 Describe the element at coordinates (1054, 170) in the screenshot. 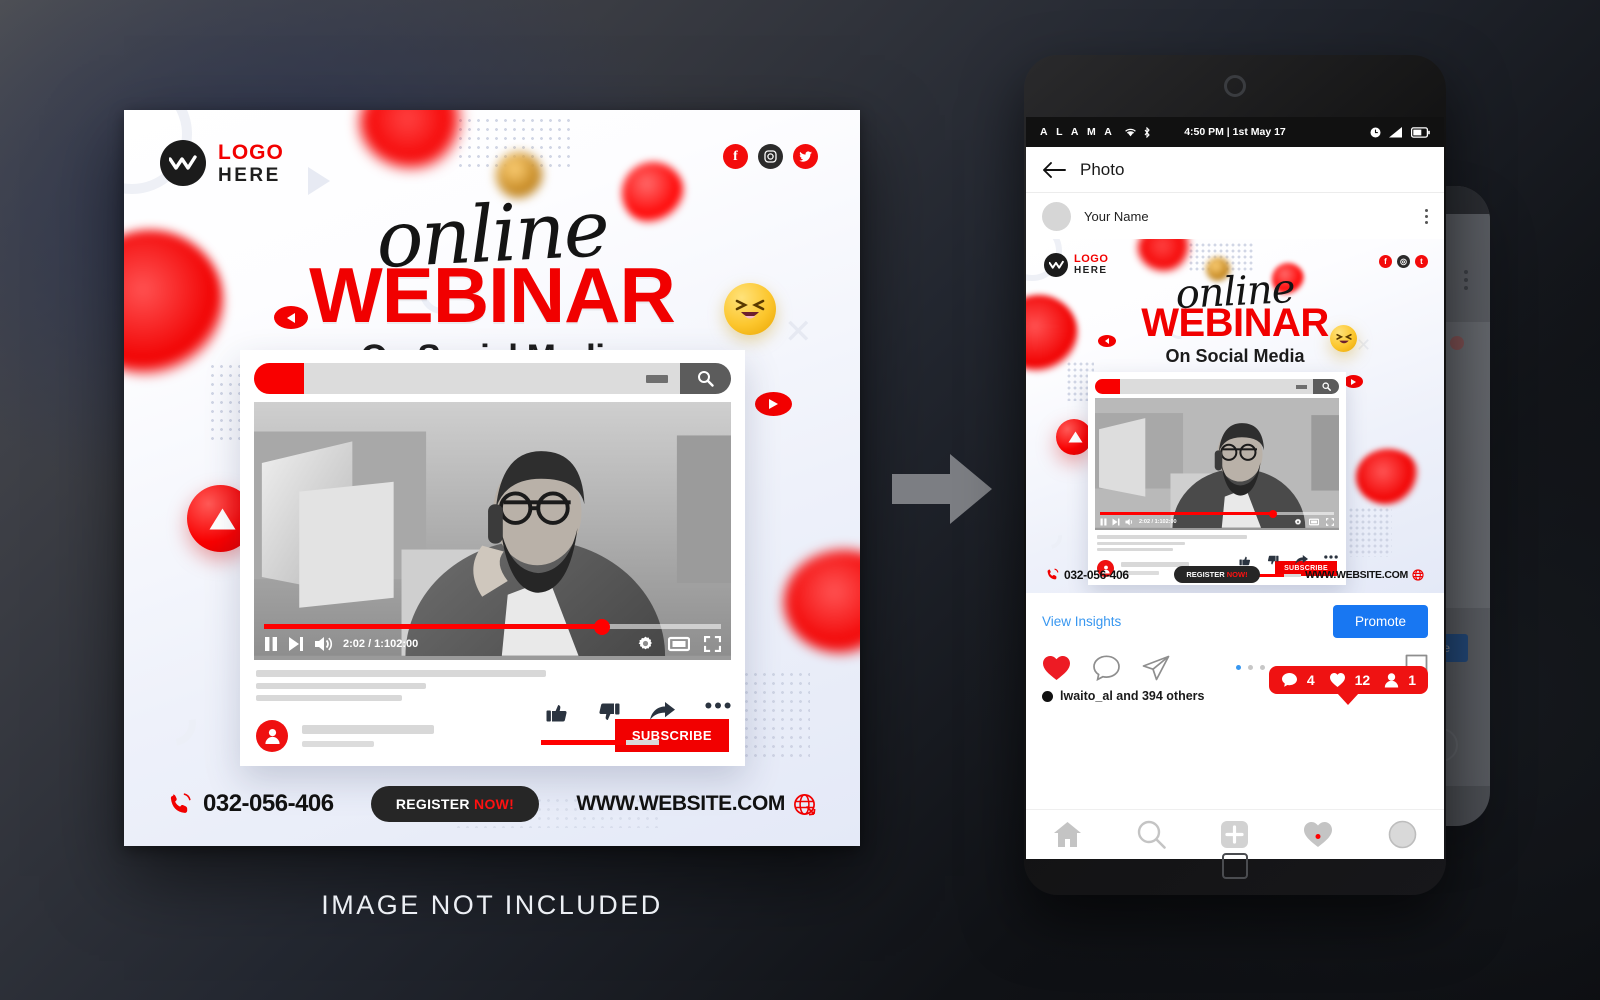

I see `back-arrow-icon` at that location.